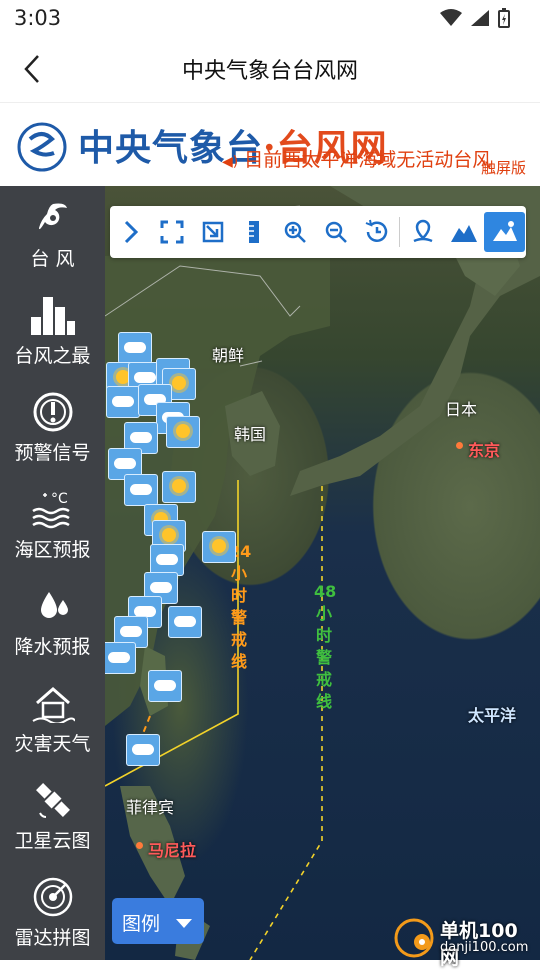 This screenshot has height=970, width=540. I want to click on sidebar-item-satellite: 卫星云图, so click(52, 816).